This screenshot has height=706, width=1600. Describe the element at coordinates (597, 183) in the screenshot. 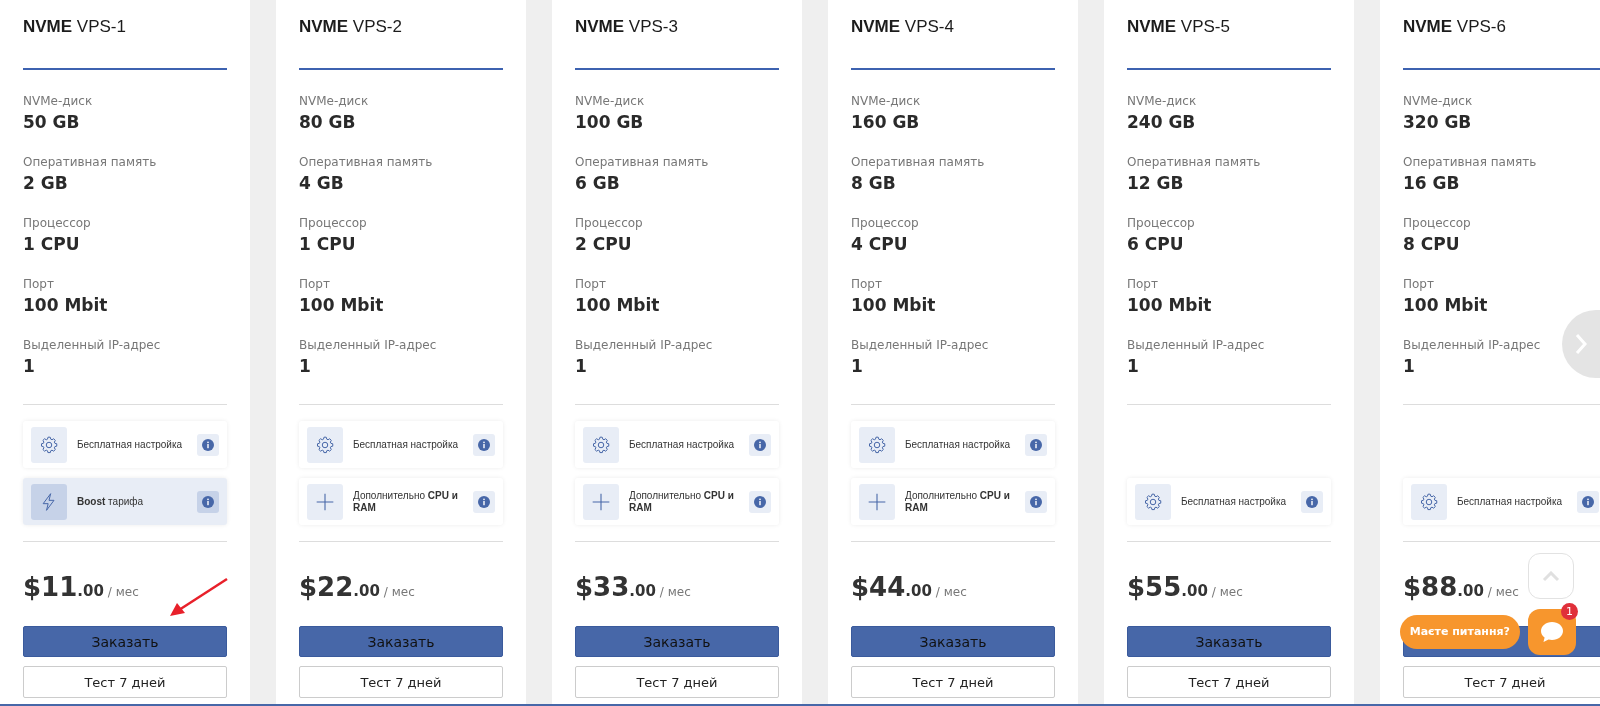

I see `spec-value: 6 GB` at that location.